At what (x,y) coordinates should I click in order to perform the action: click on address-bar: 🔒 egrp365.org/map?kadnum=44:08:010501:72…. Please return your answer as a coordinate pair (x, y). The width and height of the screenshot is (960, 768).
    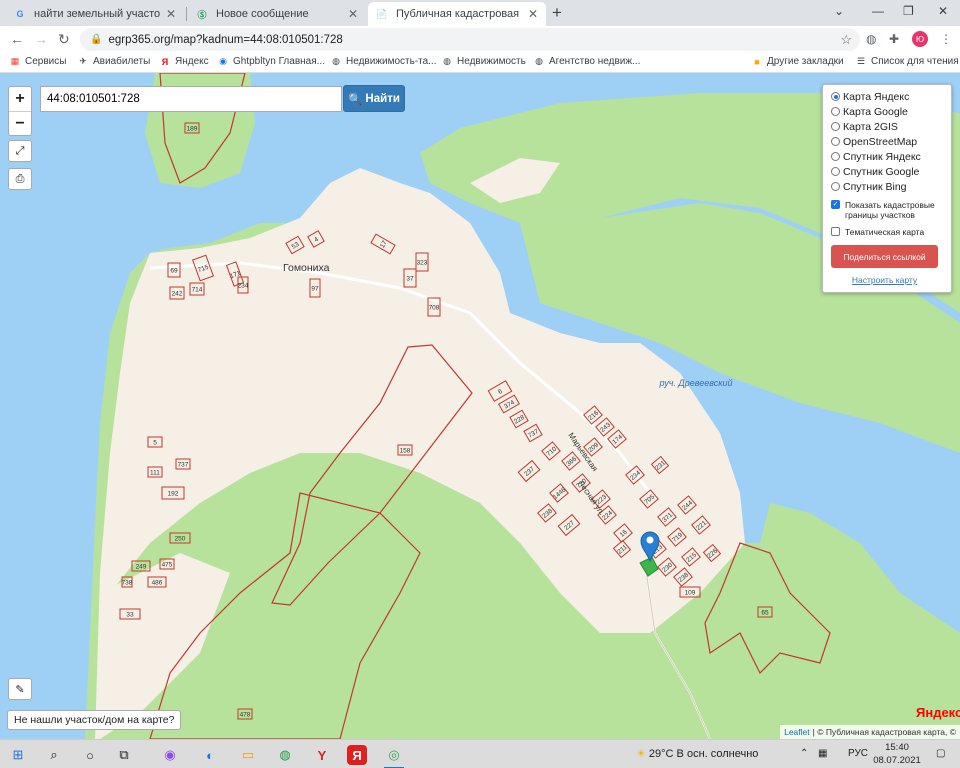
    Looking at the image, I should click on (470, 39).